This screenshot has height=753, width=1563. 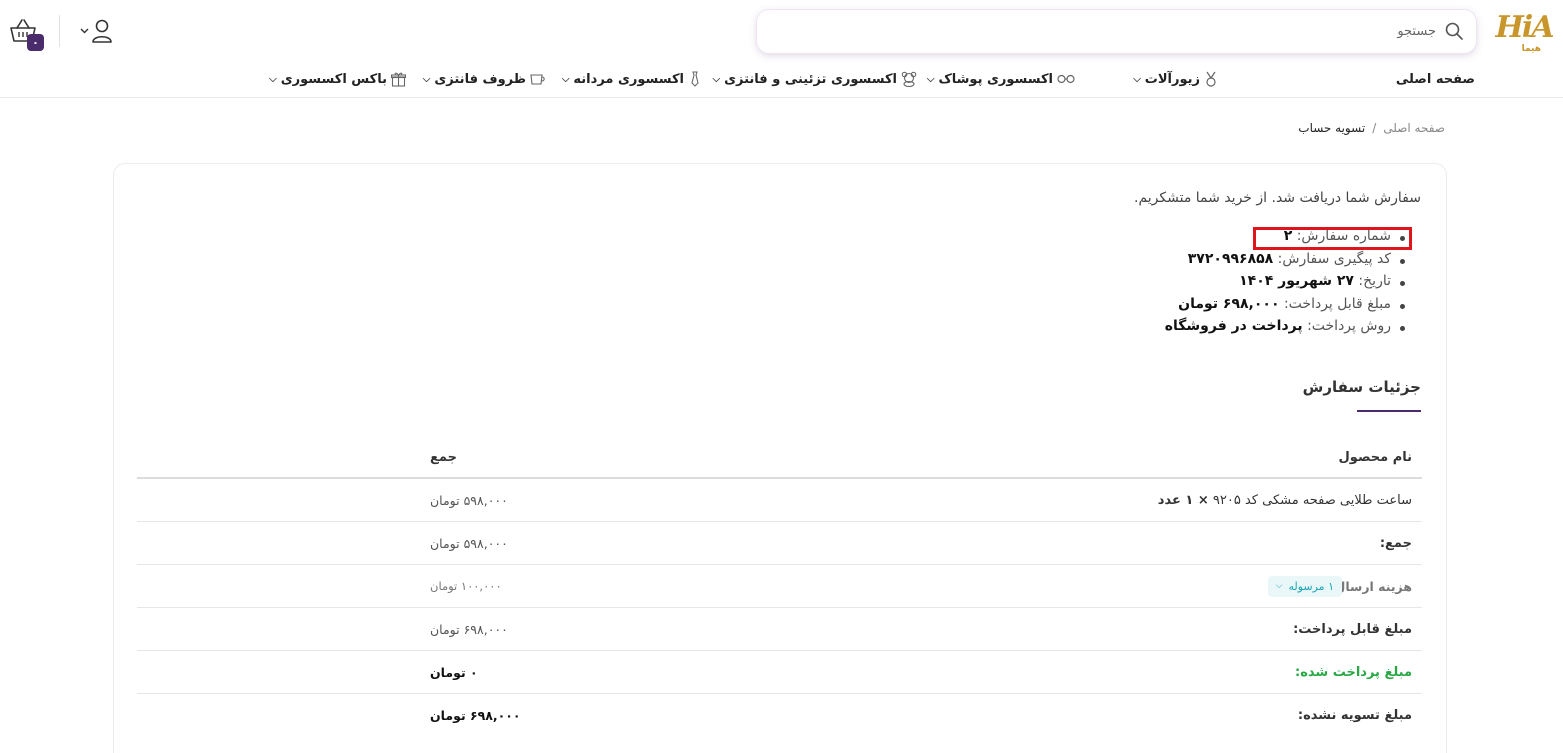 What do you see at coordinates (779, 543) in the screenshot?
I see `table-row-subtotal: جمع: ۵۹۸,۰۰۰ تومان` at bounding box center [779, 543].